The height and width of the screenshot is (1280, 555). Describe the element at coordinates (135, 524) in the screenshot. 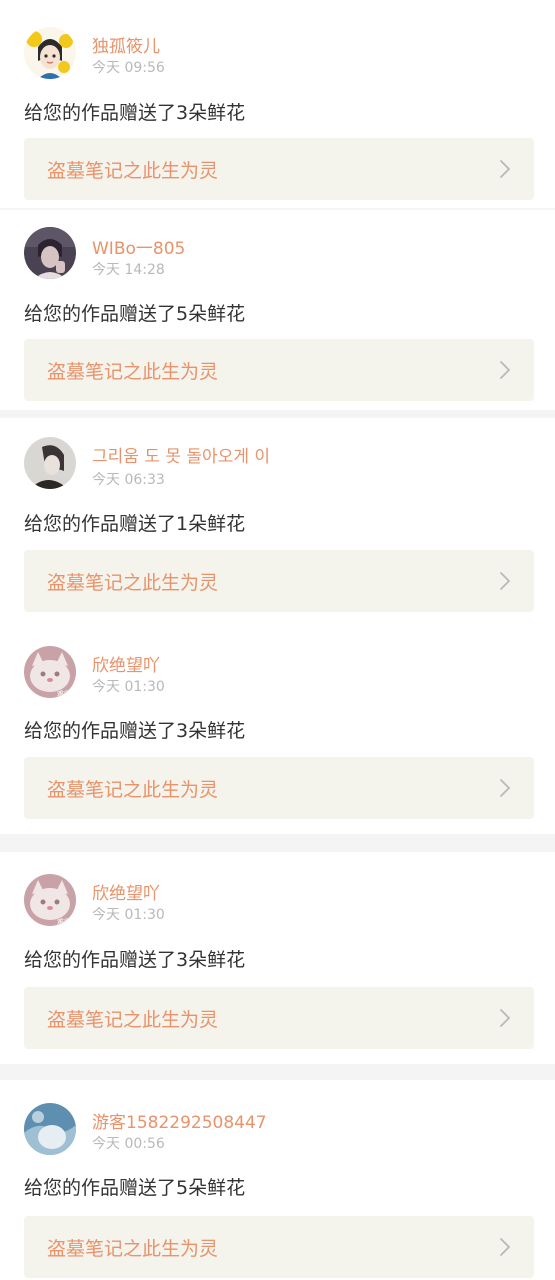

I see `gift-message: 给您的作品赠送了1朵鲜花` at that location.